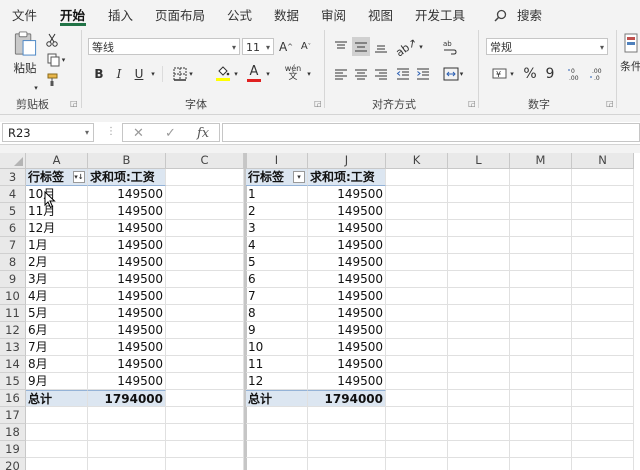 The image size is (640, 470). Describe the element at coordinates (205, 211) in the screenshot. I see `cell-c5` at that location.